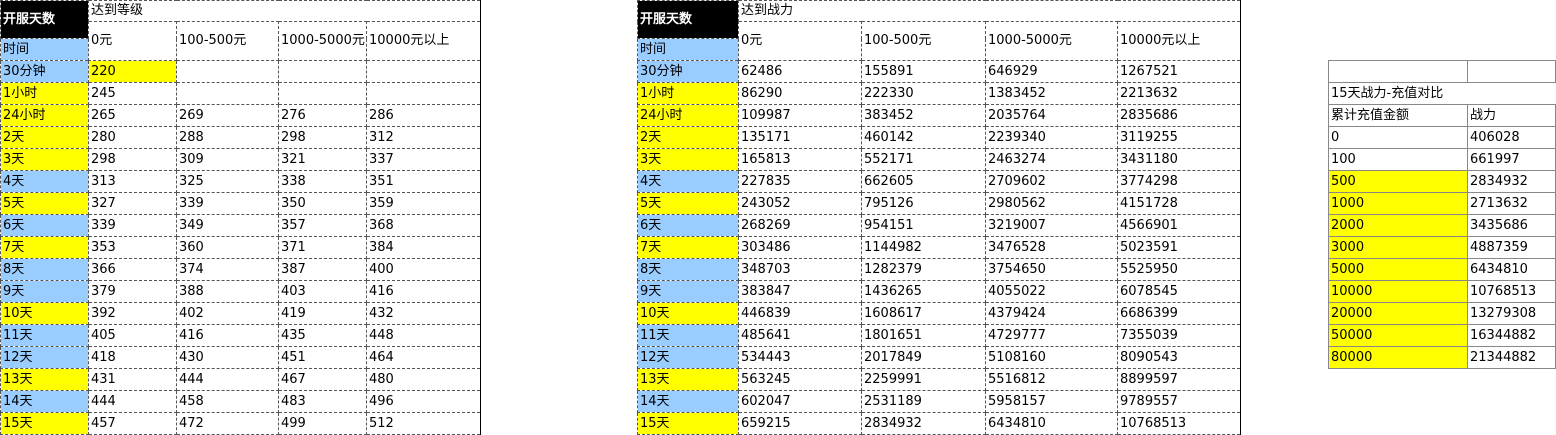 Image resolution: width=1556 pixels, height=435 pixels. I want to click on data-cell: 379, so click(132, 291).